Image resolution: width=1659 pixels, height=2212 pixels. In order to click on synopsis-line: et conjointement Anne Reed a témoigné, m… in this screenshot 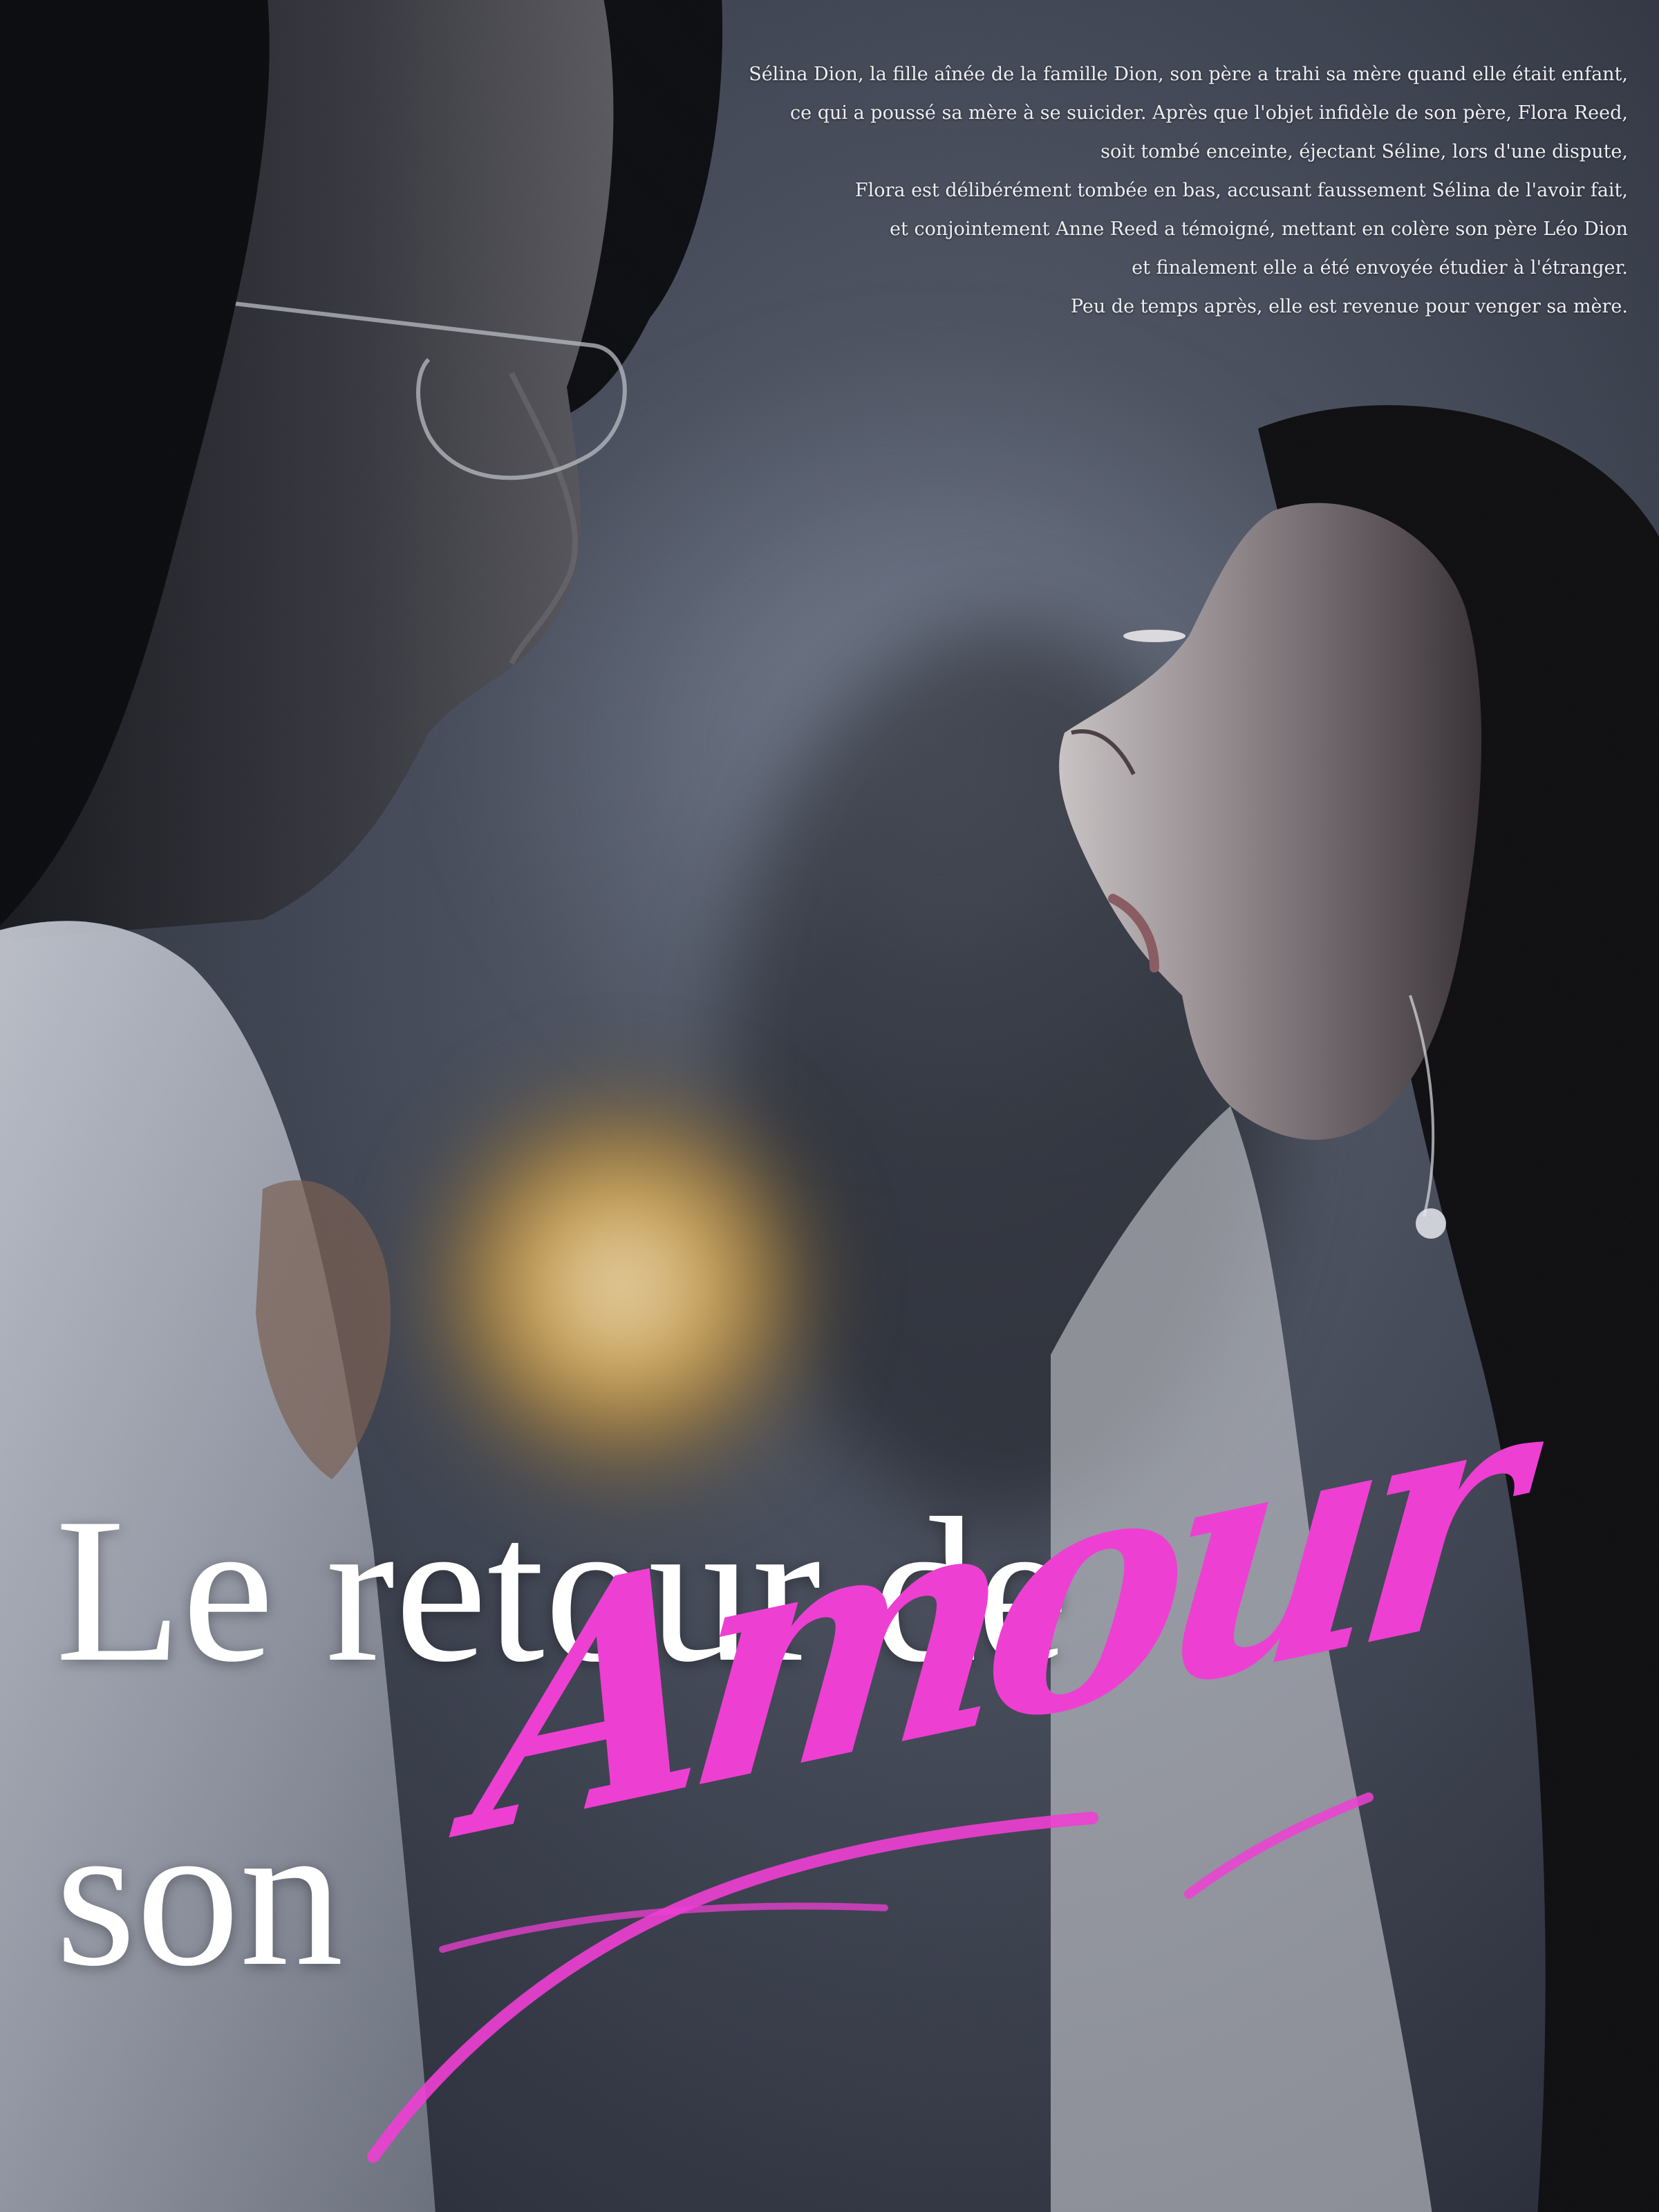, I will do `click(1259, 229)`.